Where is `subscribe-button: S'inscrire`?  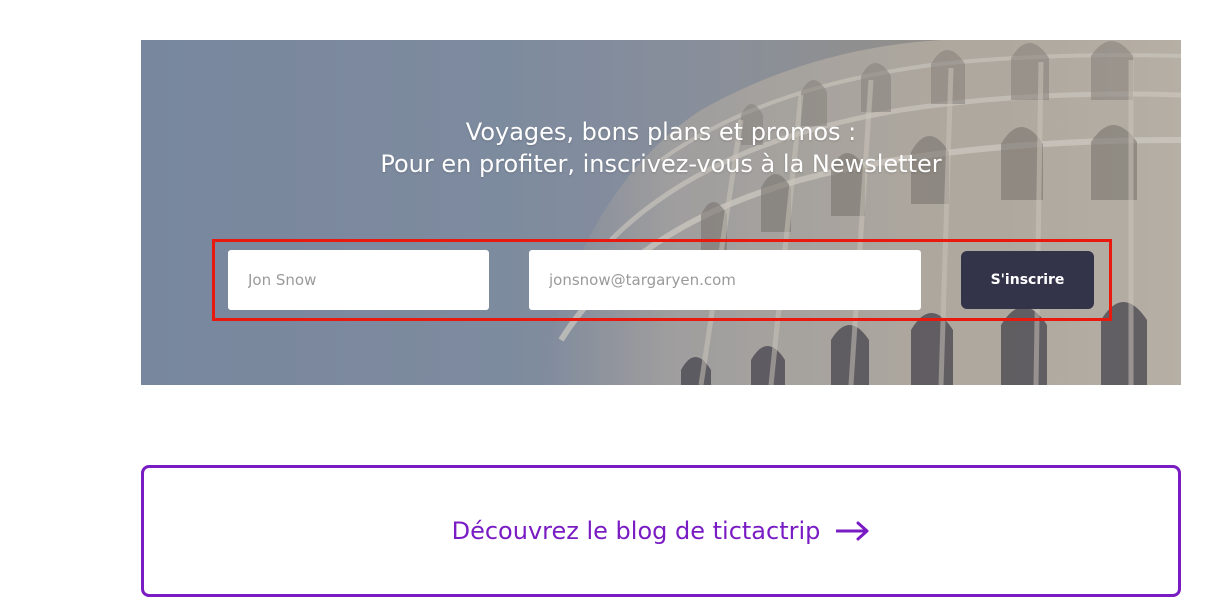
subscribe-button: S'inscrire is located at coordinates (1027, 280).